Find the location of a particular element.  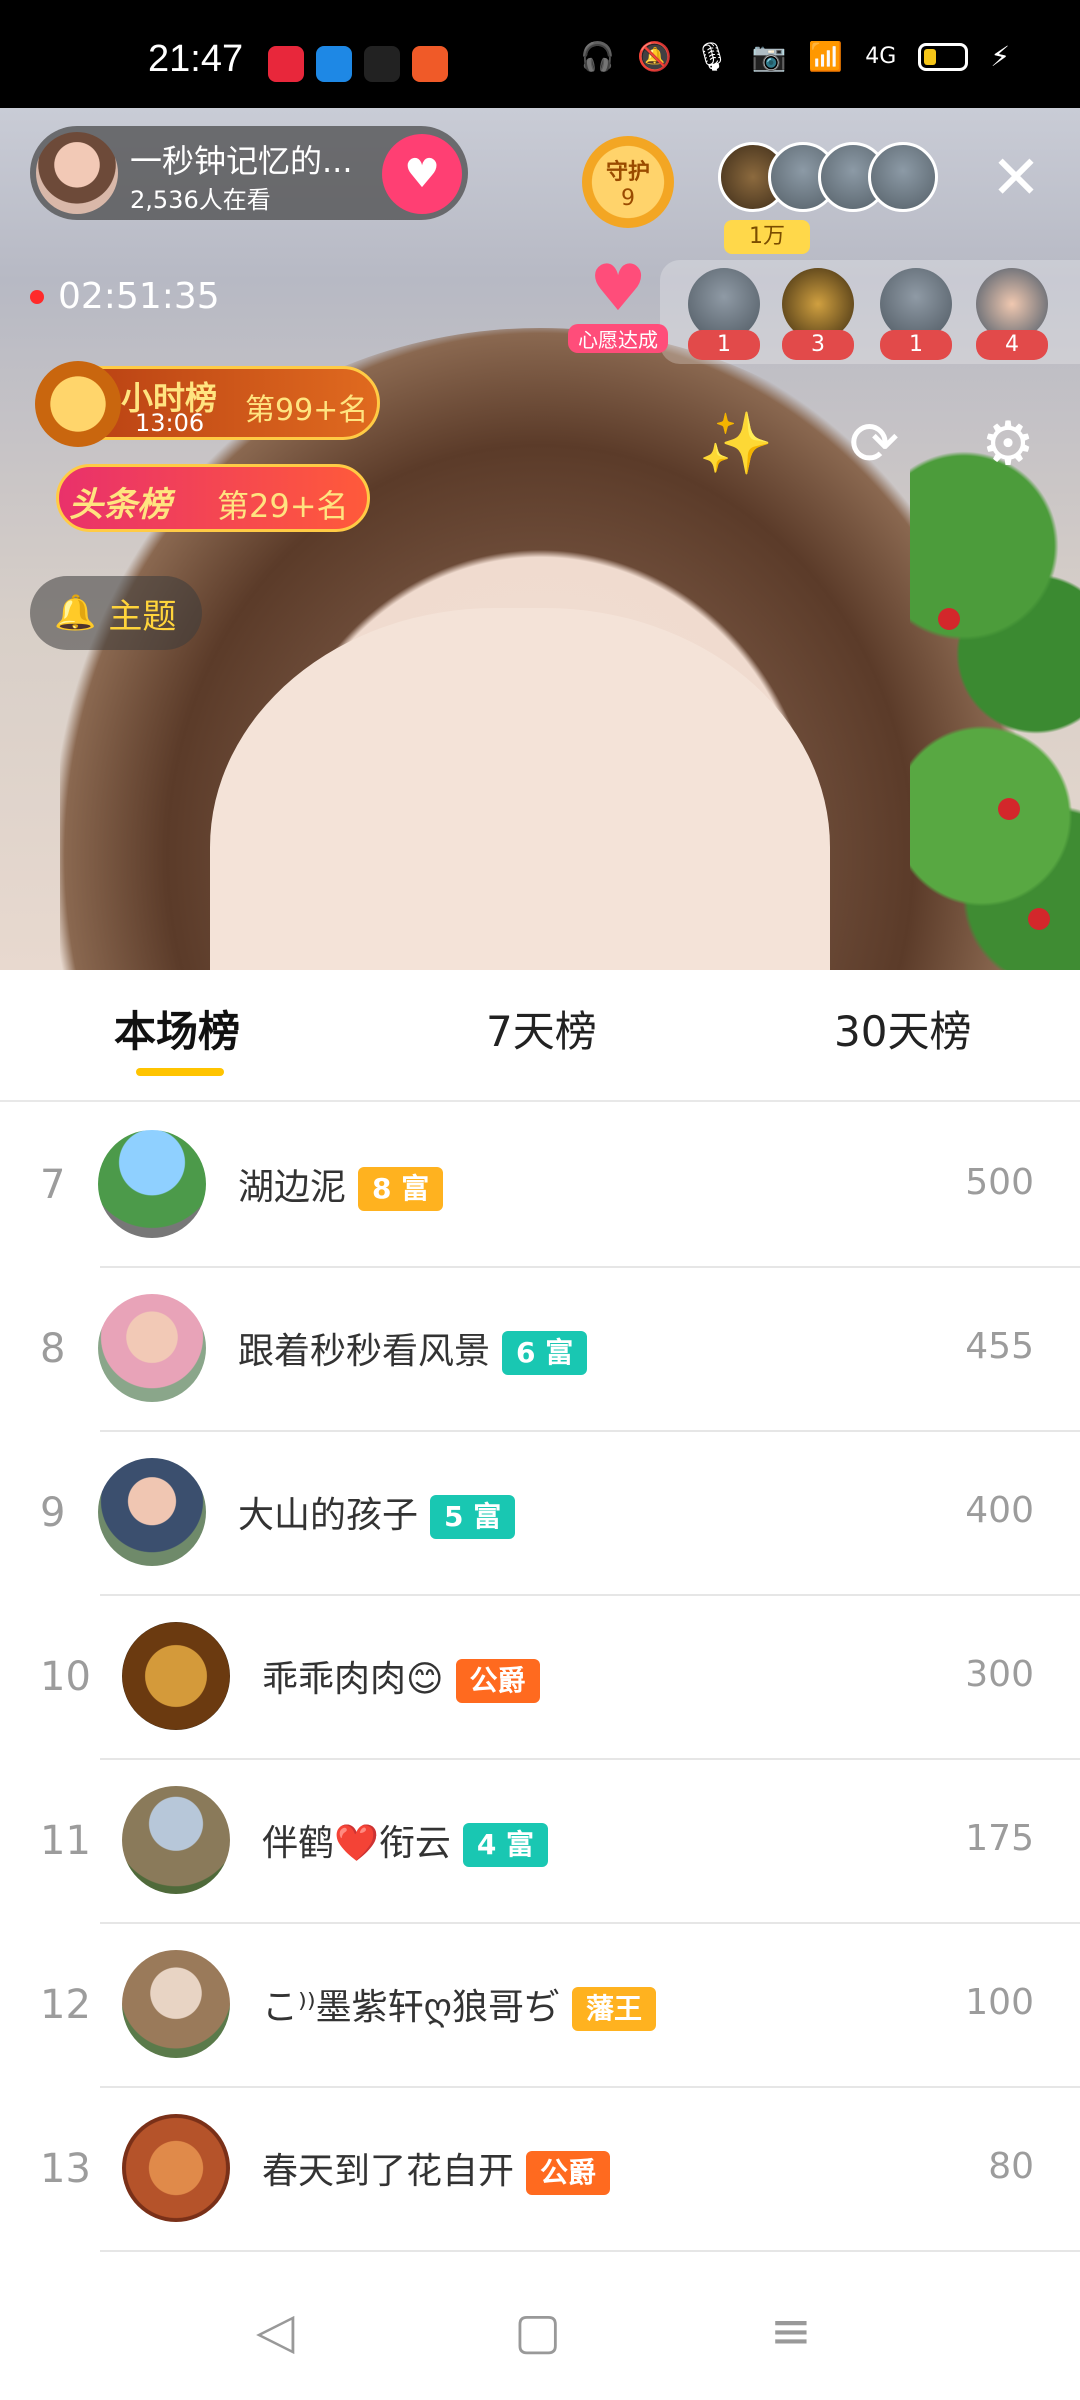

leaderboard-tabs: 本场榜 7天榜 30天榜 is located at coordinates (540, 1036).